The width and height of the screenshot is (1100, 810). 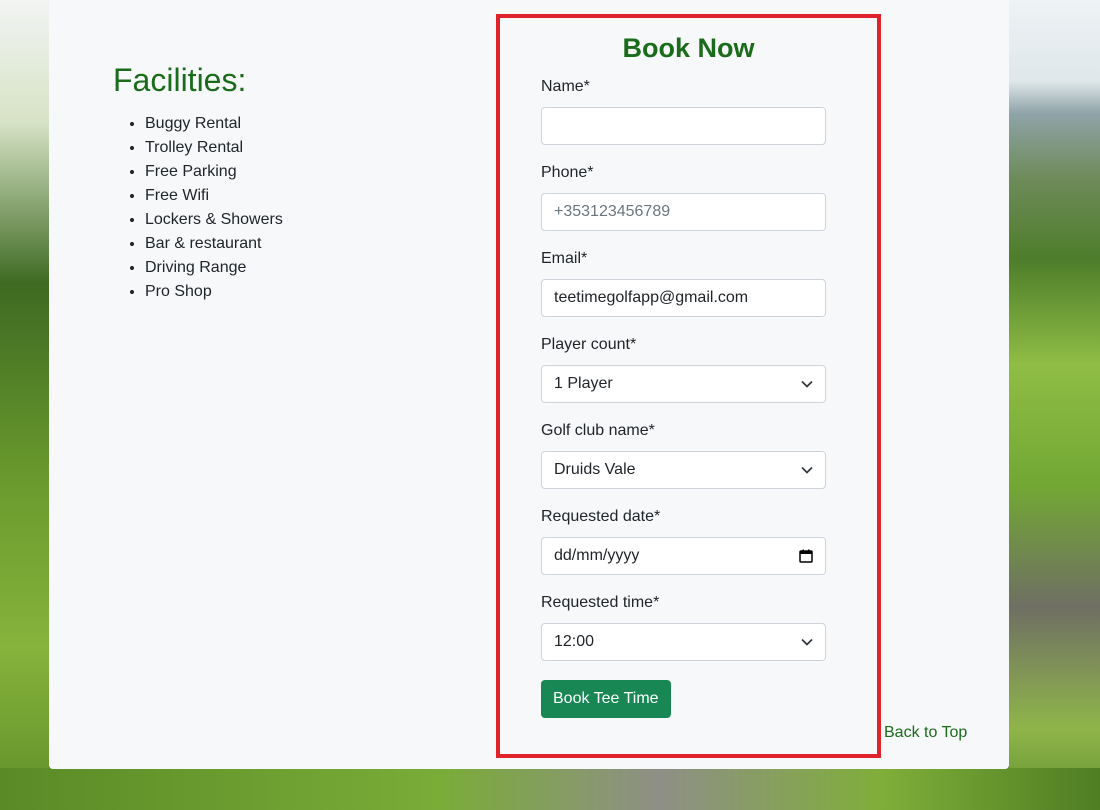 What do you see at coordinates (583, 383) in the screenshot?
I see `player-count-value: 1 Player` at bounding box center [583, 383].